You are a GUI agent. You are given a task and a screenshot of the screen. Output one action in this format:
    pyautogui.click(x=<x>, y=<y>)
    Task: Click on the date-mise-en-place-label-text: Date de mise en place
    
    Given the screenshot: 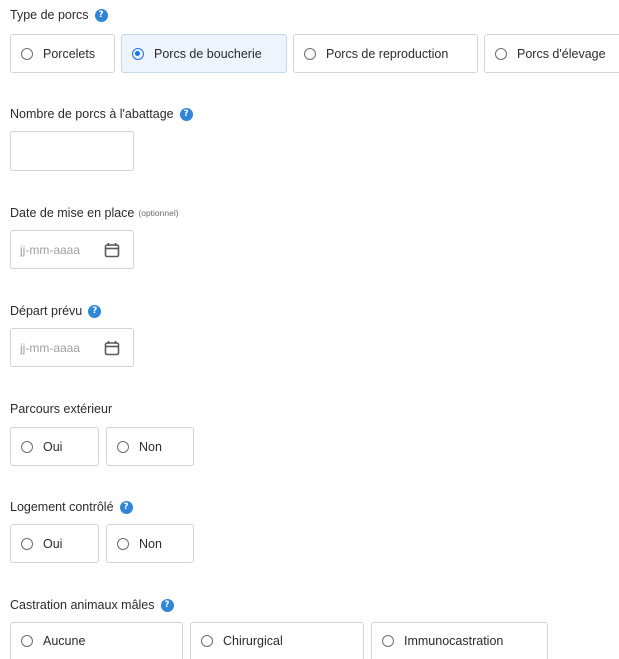 What is the action you would take?
    pyautogui.click(x=72, y=213)
    